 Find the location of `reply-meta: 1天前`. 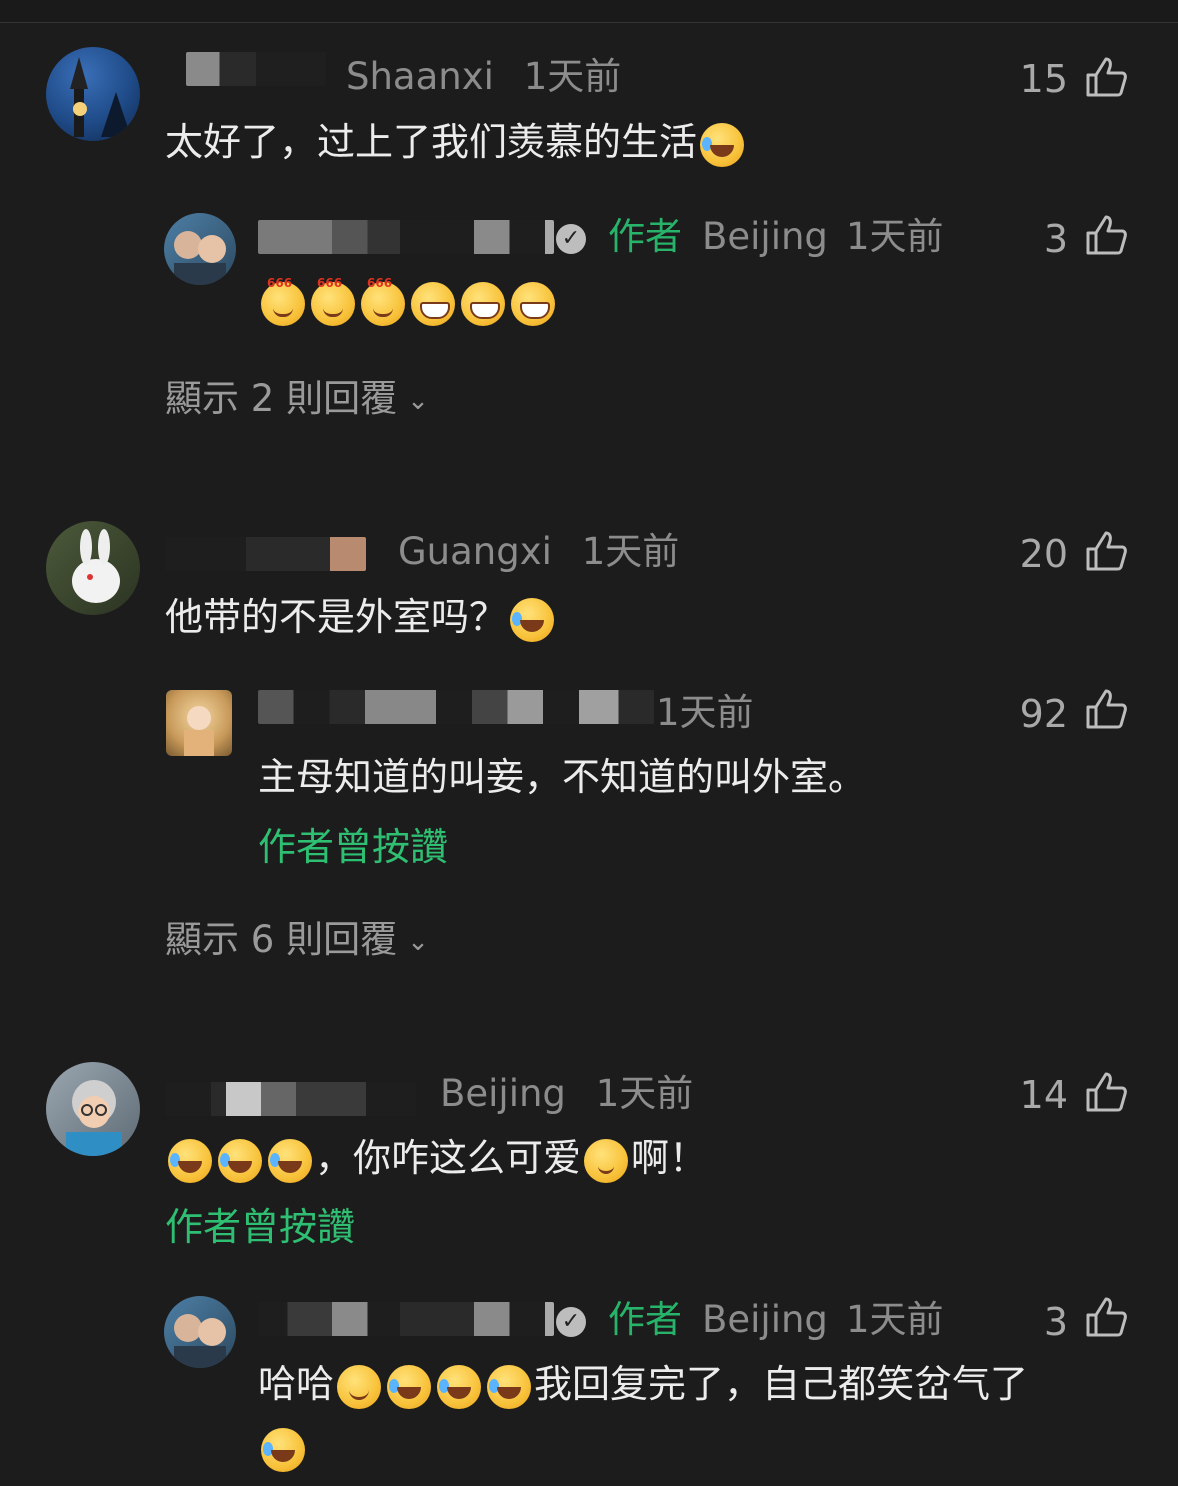

reply-meta: 1天前 is located at coordinates (705, 712).